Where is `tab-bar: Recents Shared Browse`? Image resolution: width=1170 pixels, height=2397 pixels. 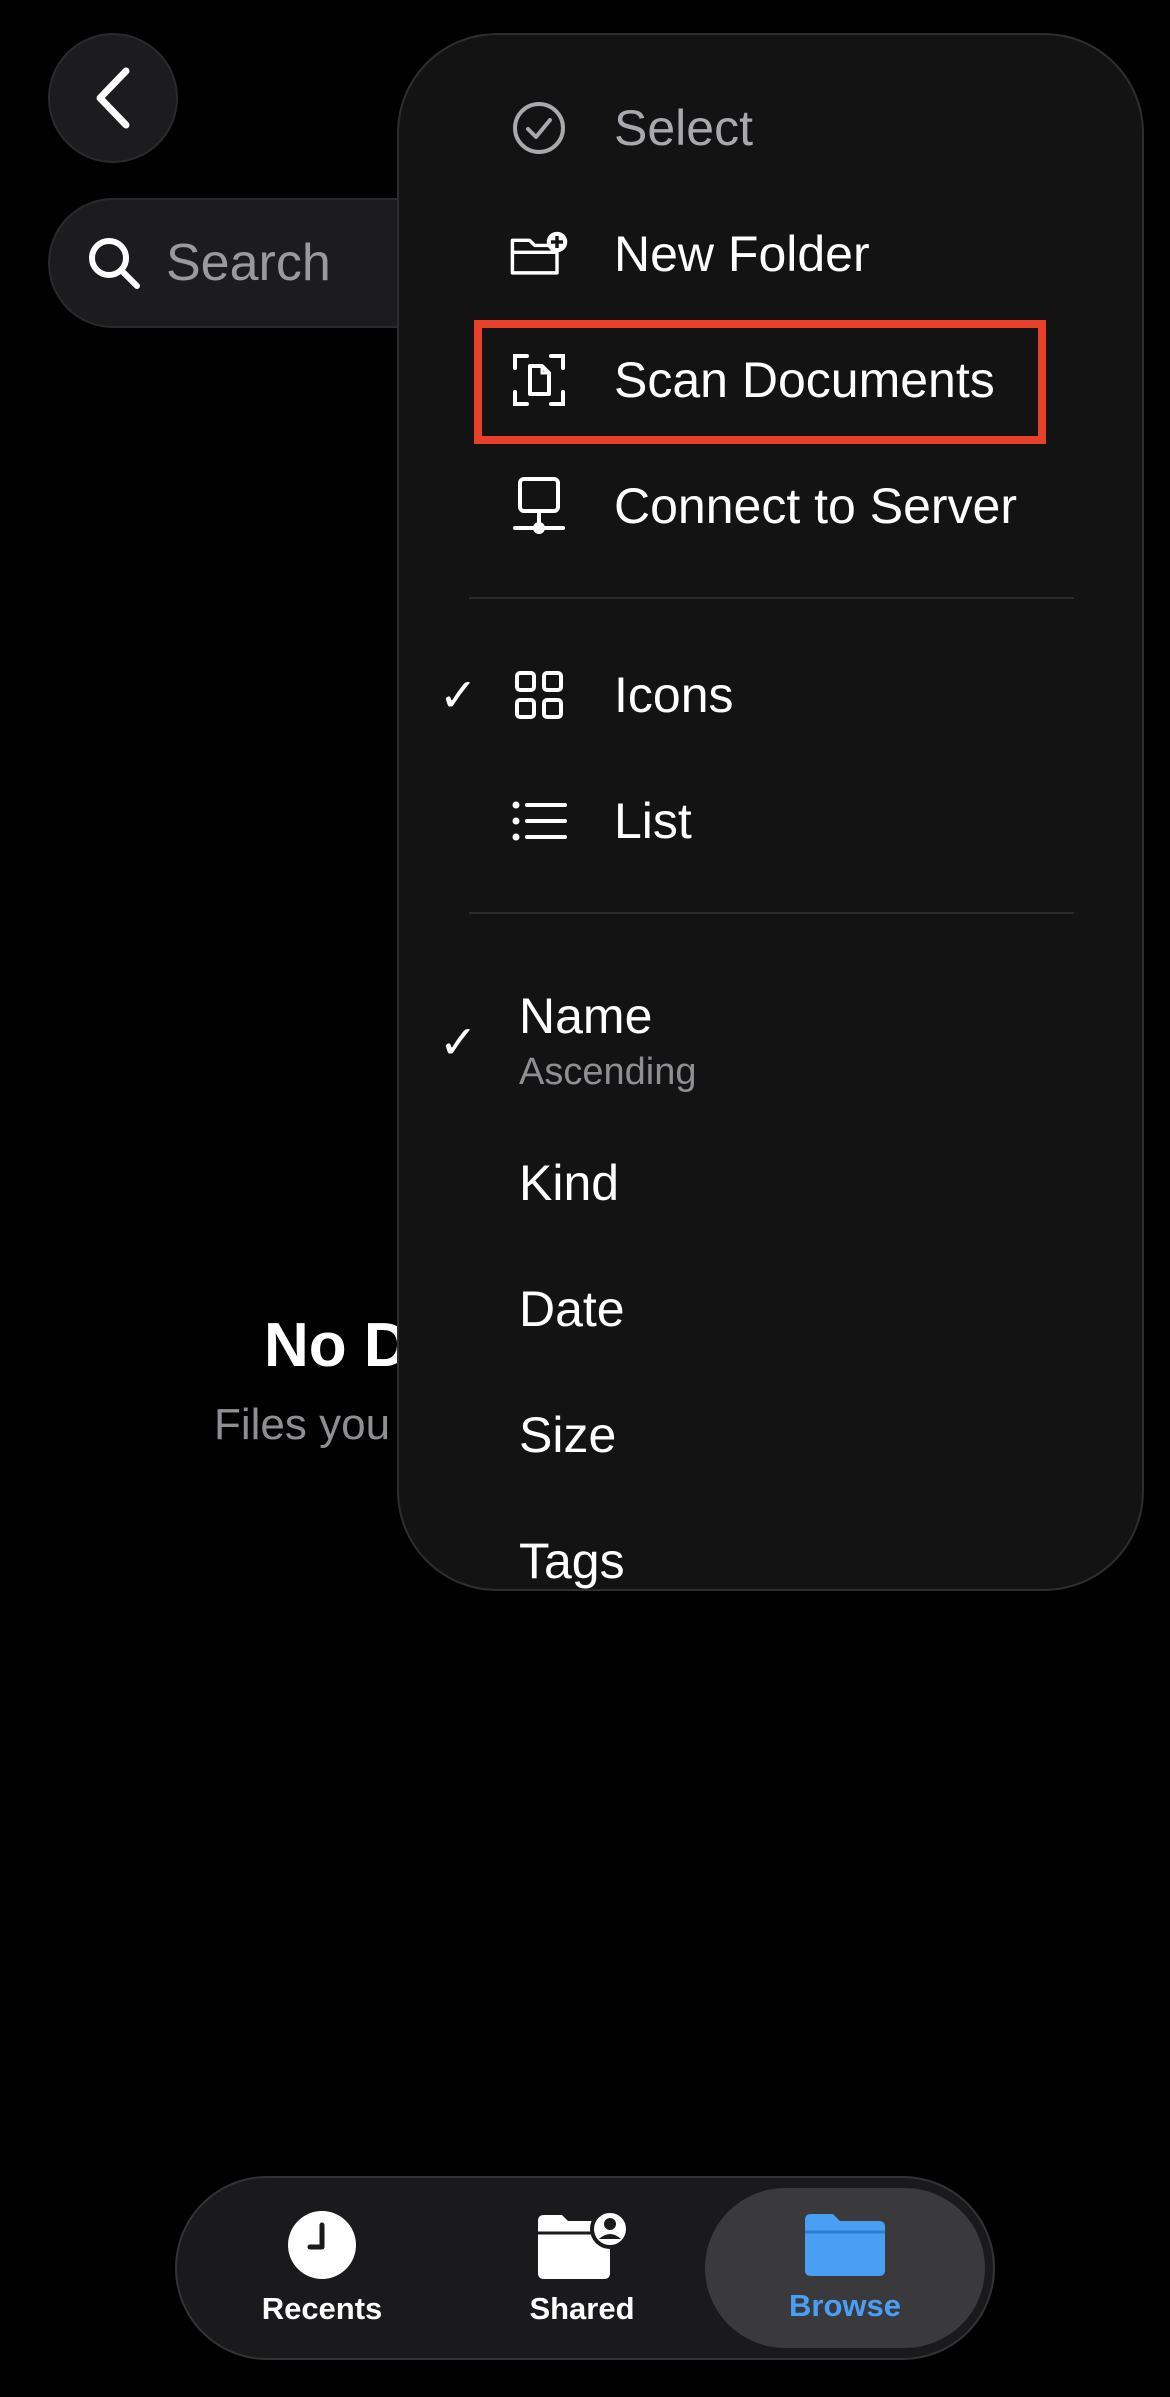 tab-bar: Recents Shared Browse is located at coordinates (585, 2268).